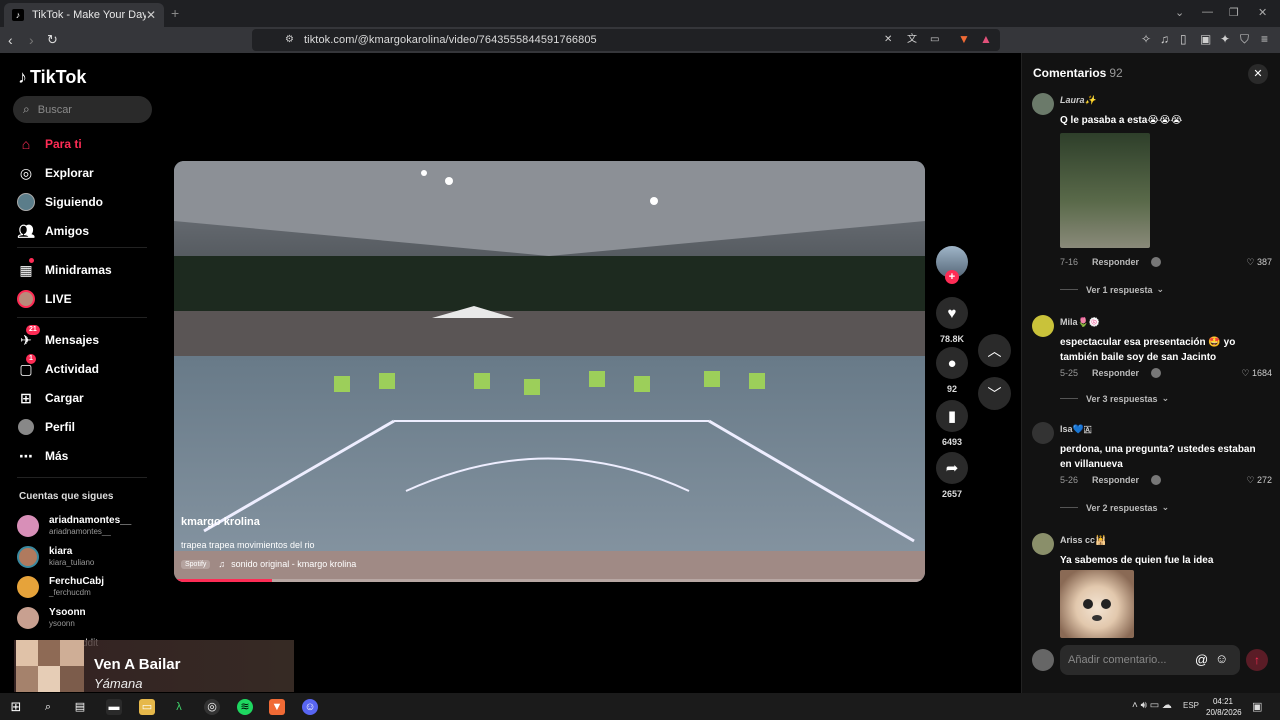  I want to click on nav-item-explorar: ◎ Explorar, so click(55, 173).